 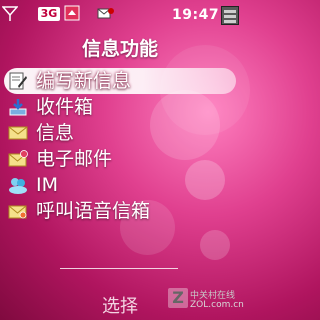 What do you see at coordinates (18, 133) in the screenshot?
I see `envelope-icon` at bounding box center [18, 133].